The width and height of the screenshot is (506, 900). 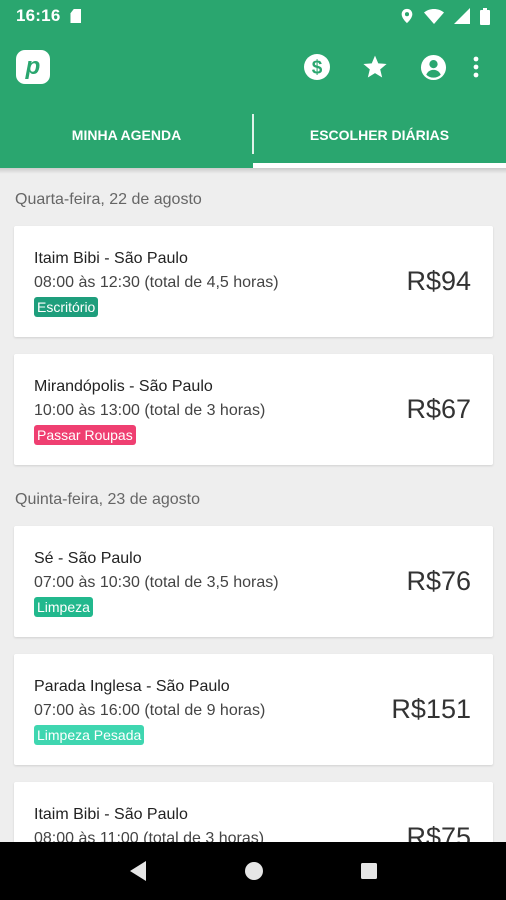 What do you see at coordinates (150, 710) in the screenshot?
I see `job-time: 07:00 às 16:00 (total de 9 horas)` at bounding box center [150, 710].